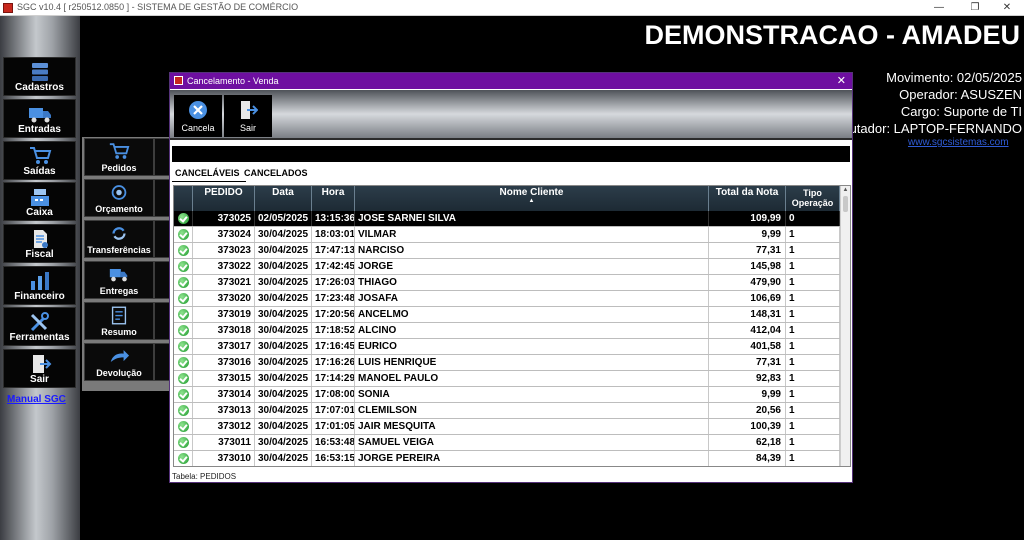  I want to click on tab-cancelados: CANCELADOS, so click(276, 173).